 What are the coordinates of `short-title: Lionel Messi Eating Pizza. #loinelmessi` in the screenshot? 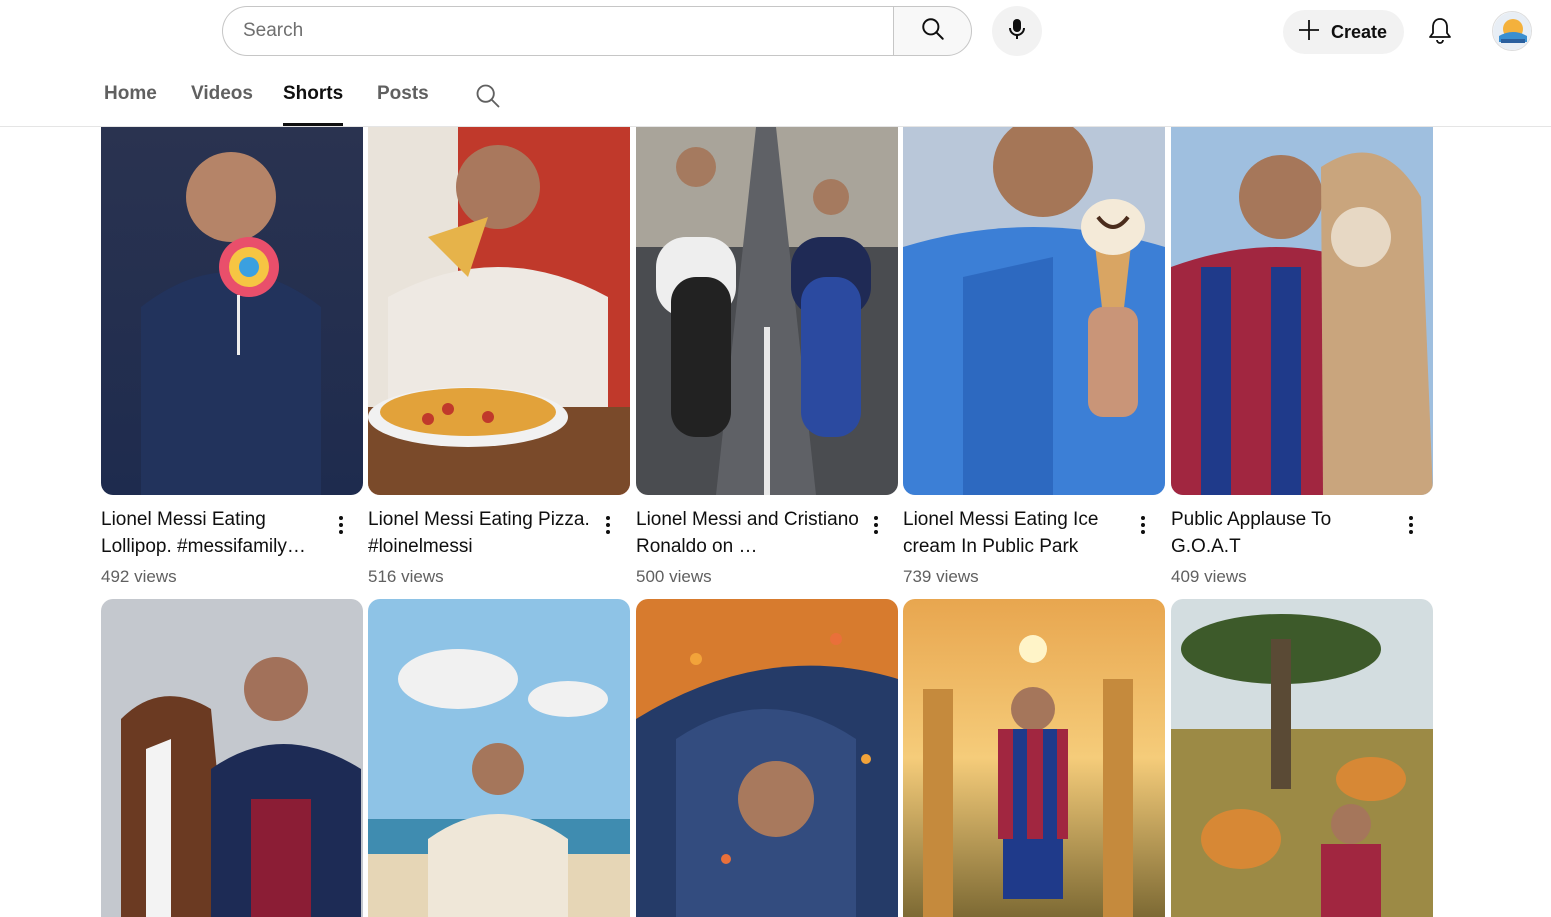 It's located at (482, 533).